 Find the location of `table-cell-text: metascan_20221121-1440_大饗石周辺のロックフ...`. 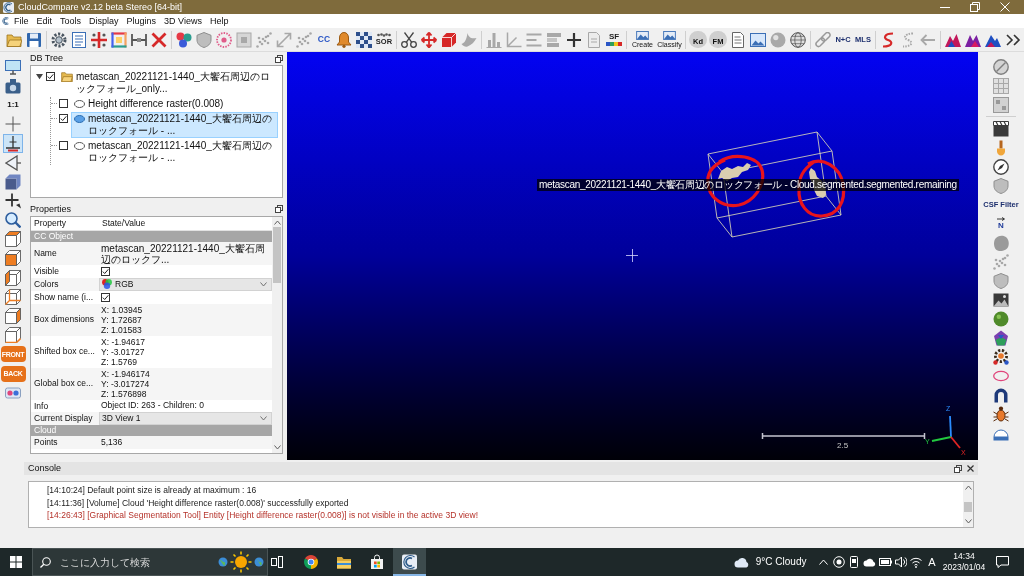

table-cell-text: metascan_20221121-1440_大饗石周辺のロックフ... is located at coordinates (183, 253).